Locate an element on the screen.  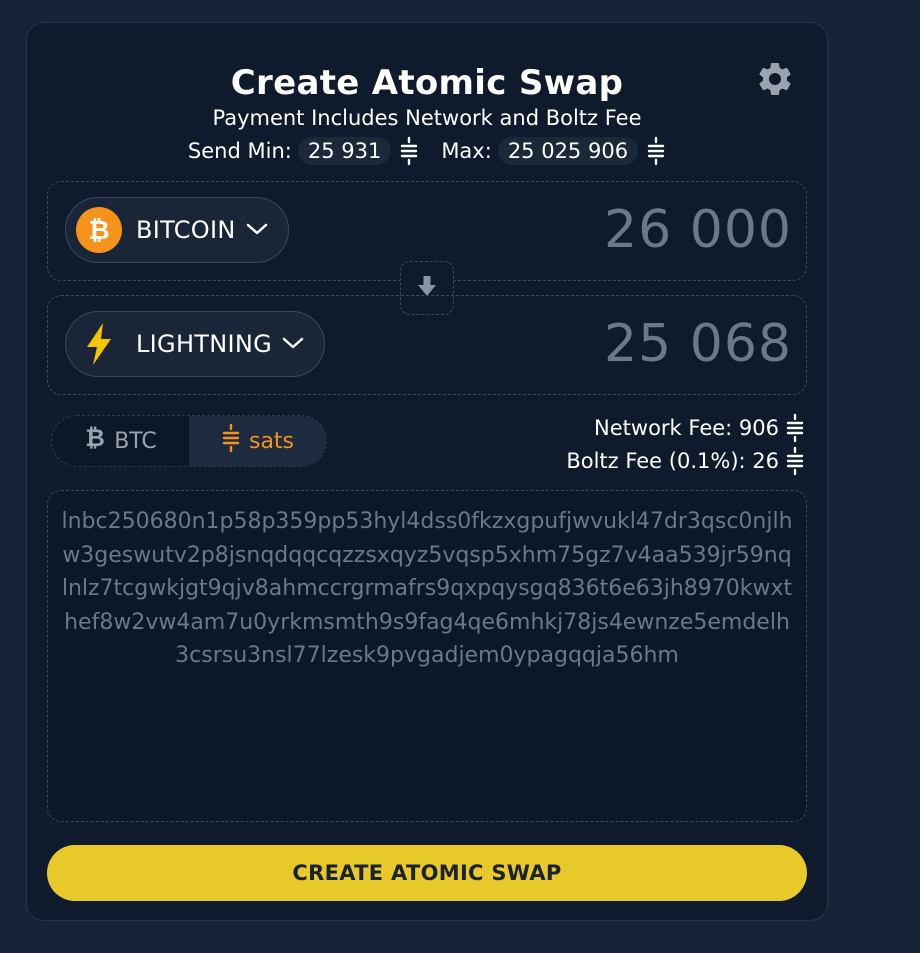
lightning-bolt-icon is located at coordinates (99, 344).